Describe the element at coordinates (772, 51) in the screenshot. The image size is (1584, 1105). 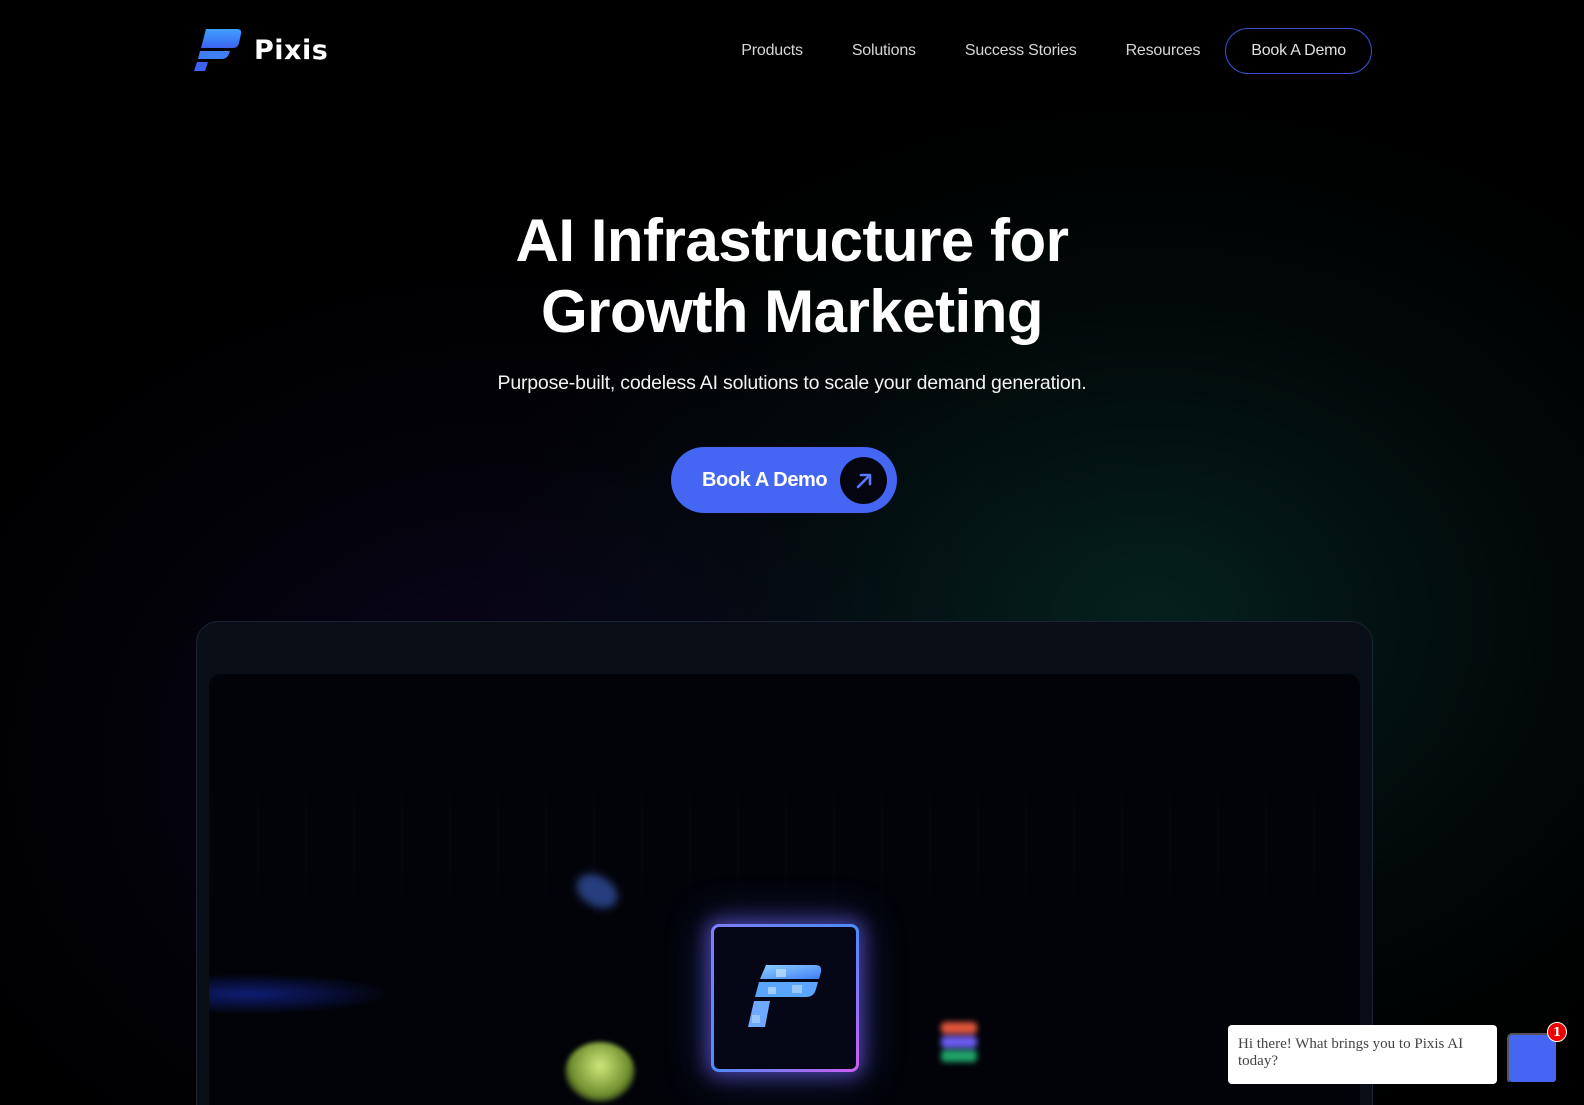
I see `nav-item-products: Products` at that location.